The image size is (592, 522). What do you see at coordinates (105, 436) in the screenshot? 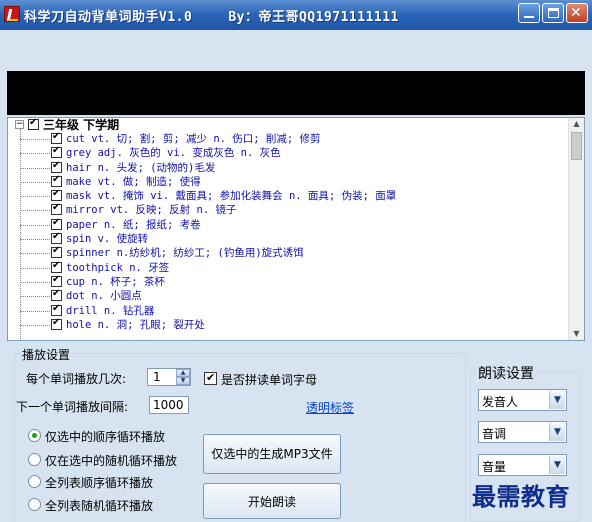
I see `mode-label-0: 仅选中的顺序循环播放` at bounding box center [105, 436].